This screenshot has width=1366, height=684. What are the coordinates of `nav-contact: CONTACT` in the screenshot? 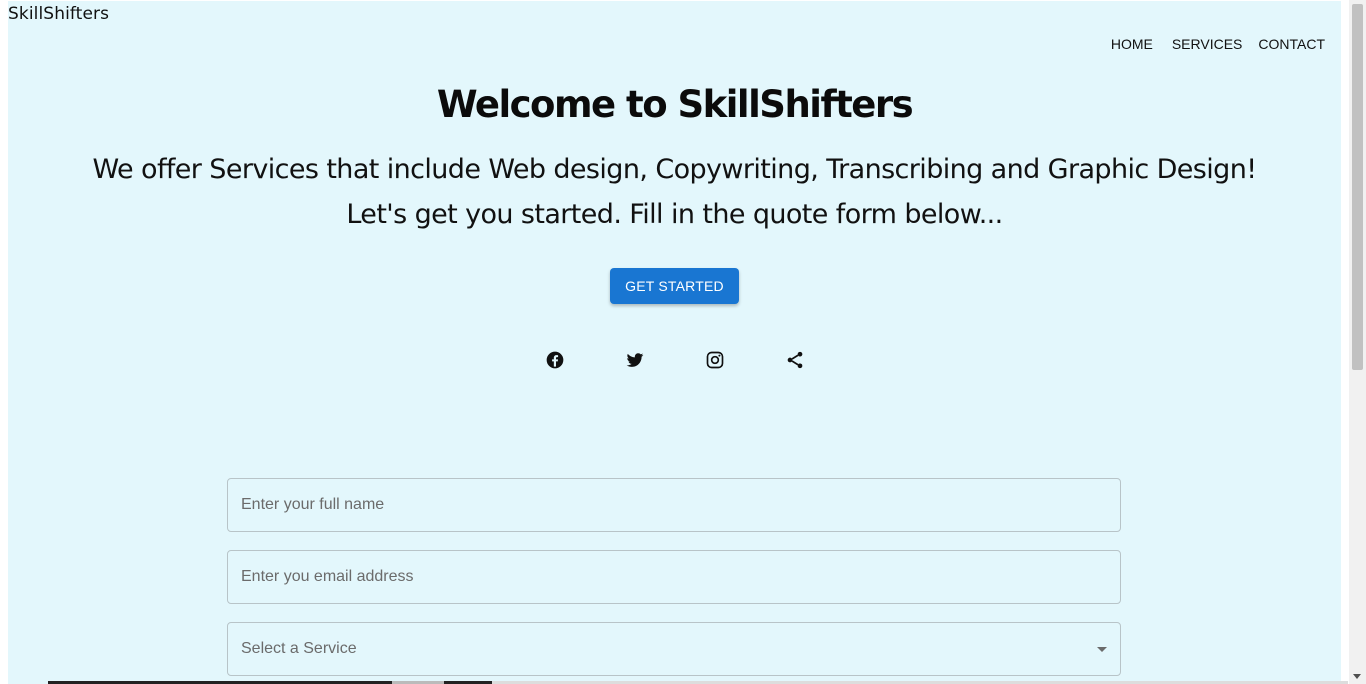 It's located at (1291, 44).